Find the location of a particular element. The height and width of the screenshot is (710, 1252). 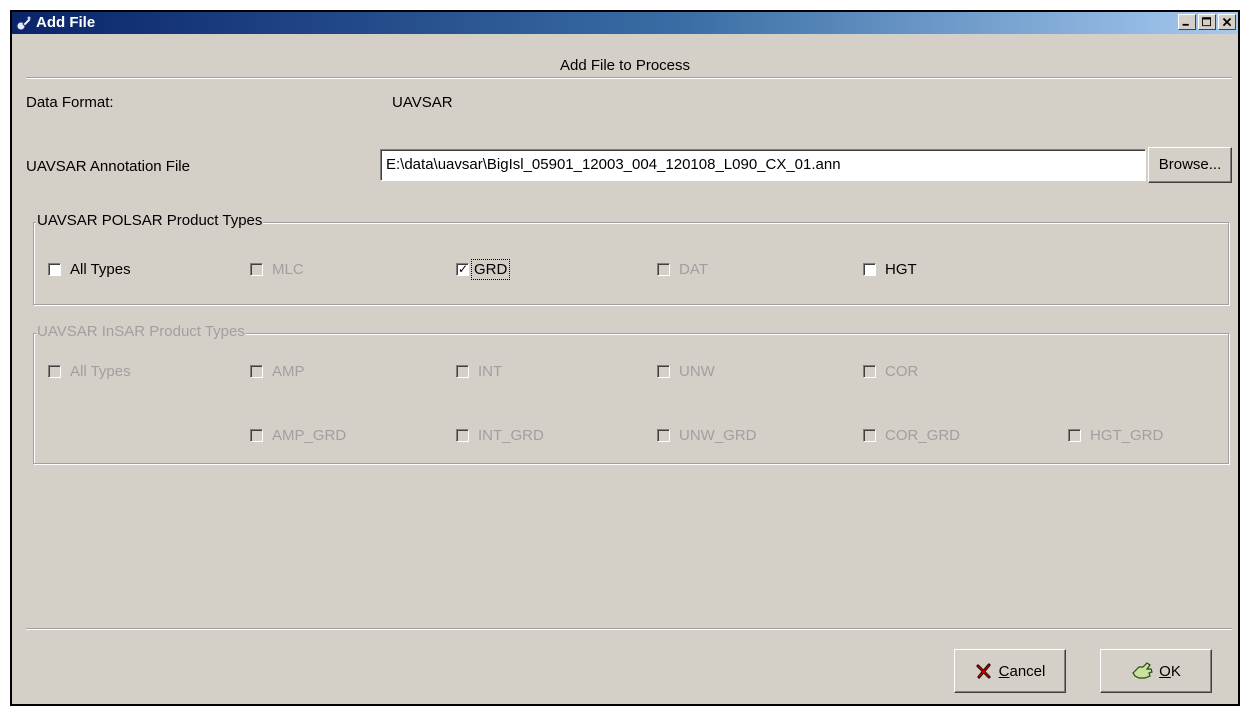

check-mark-icon: ✓ is located at coordinates (463, 269).